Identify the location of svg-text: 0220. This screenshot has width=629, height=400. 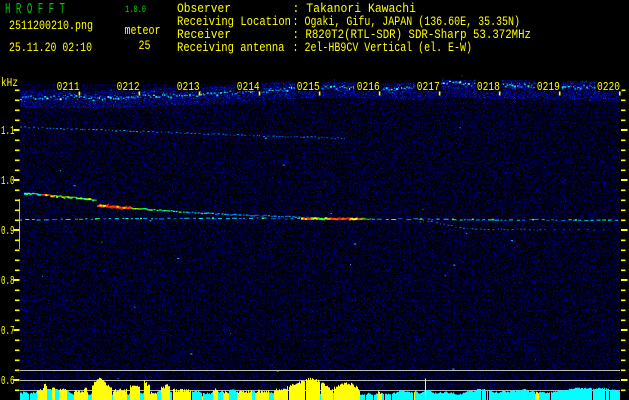
(608, 87).